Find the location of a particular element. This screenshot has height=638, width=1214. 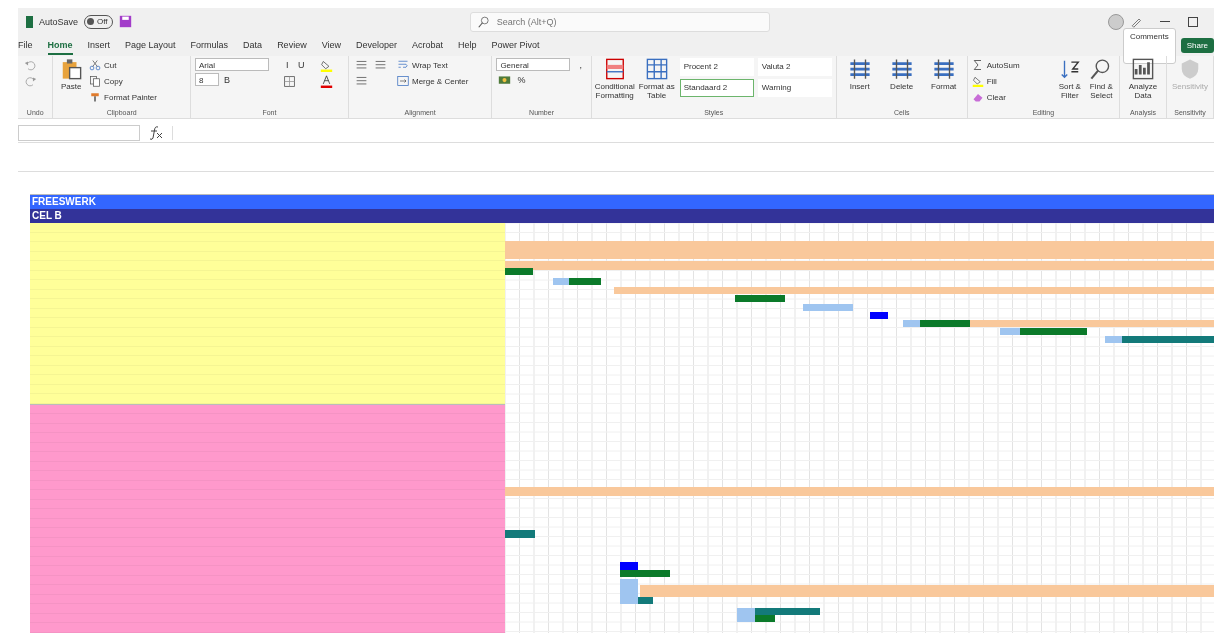

table-icon is located at coordinates (656, 69).